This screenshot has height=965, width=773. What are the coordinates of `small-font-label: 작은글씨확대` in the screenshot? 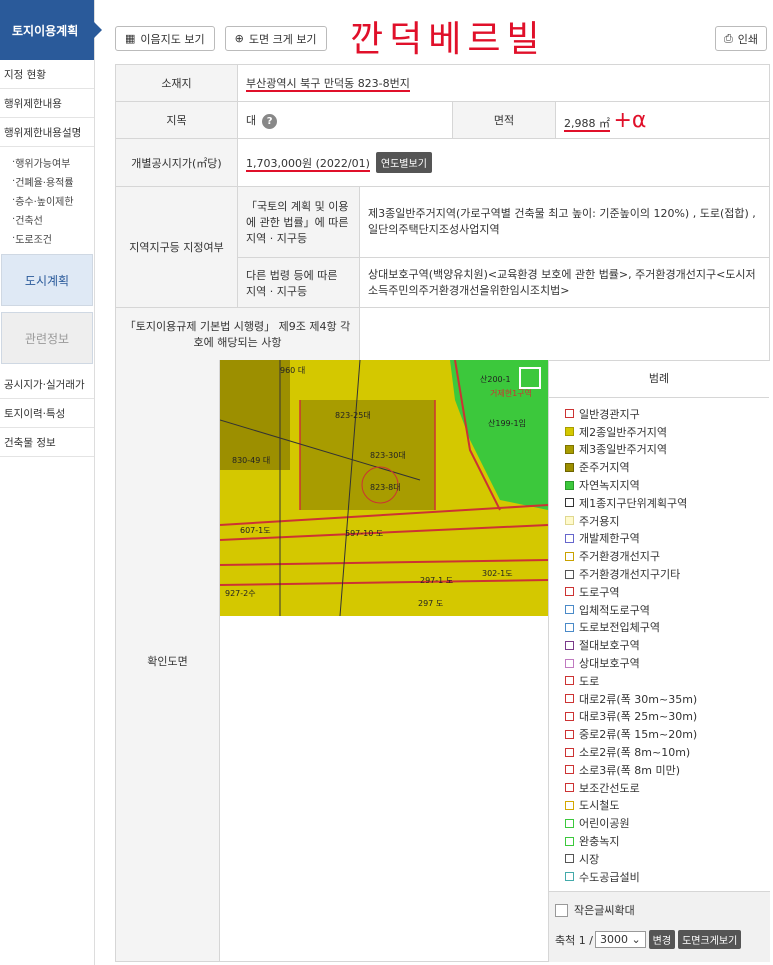 It's located at (604, 910).